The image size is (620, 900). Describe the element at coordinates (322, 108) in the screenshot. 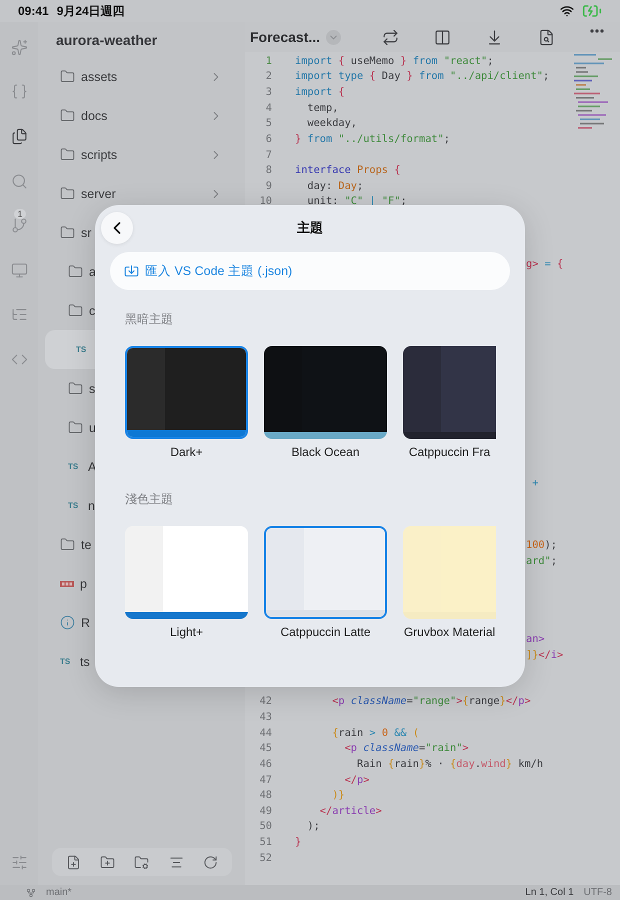

I see `code-line: temp,` at that location.